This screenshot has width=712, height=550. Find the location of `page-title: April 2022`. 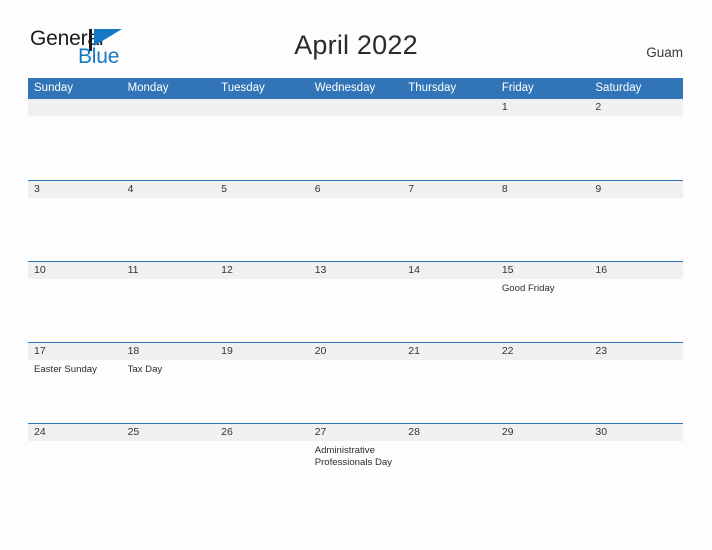

page-title: April 2022 is located at coordinates (356, 45).